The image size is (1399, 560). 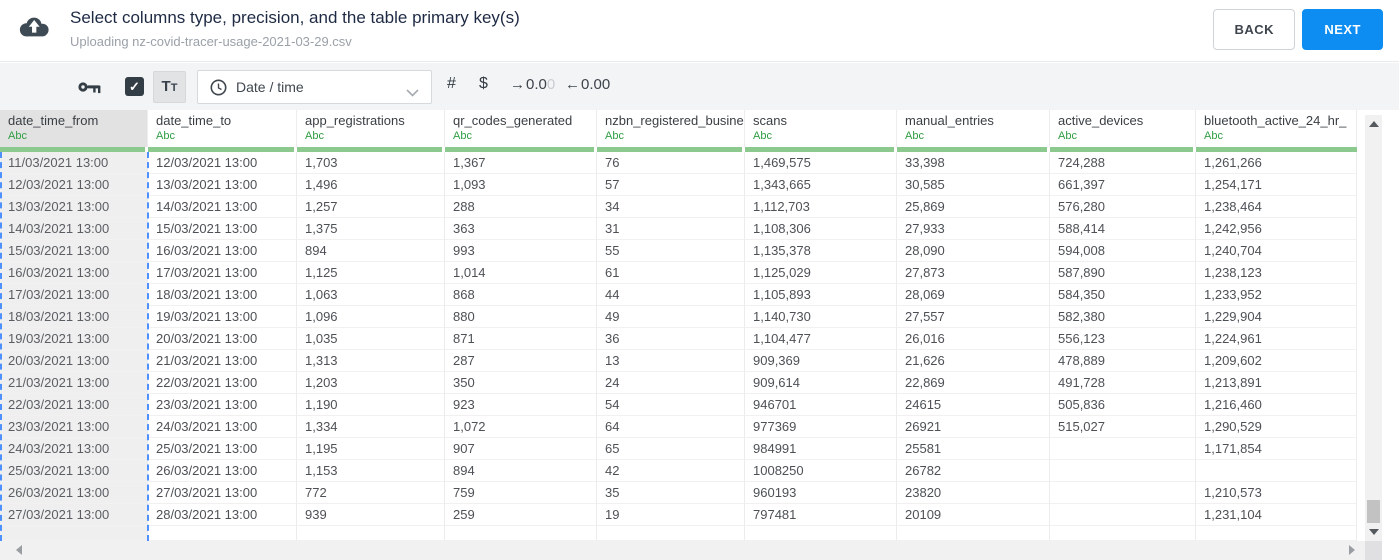 I want to click on table-cell: 1,171,854, so click(x=1276, y=449).